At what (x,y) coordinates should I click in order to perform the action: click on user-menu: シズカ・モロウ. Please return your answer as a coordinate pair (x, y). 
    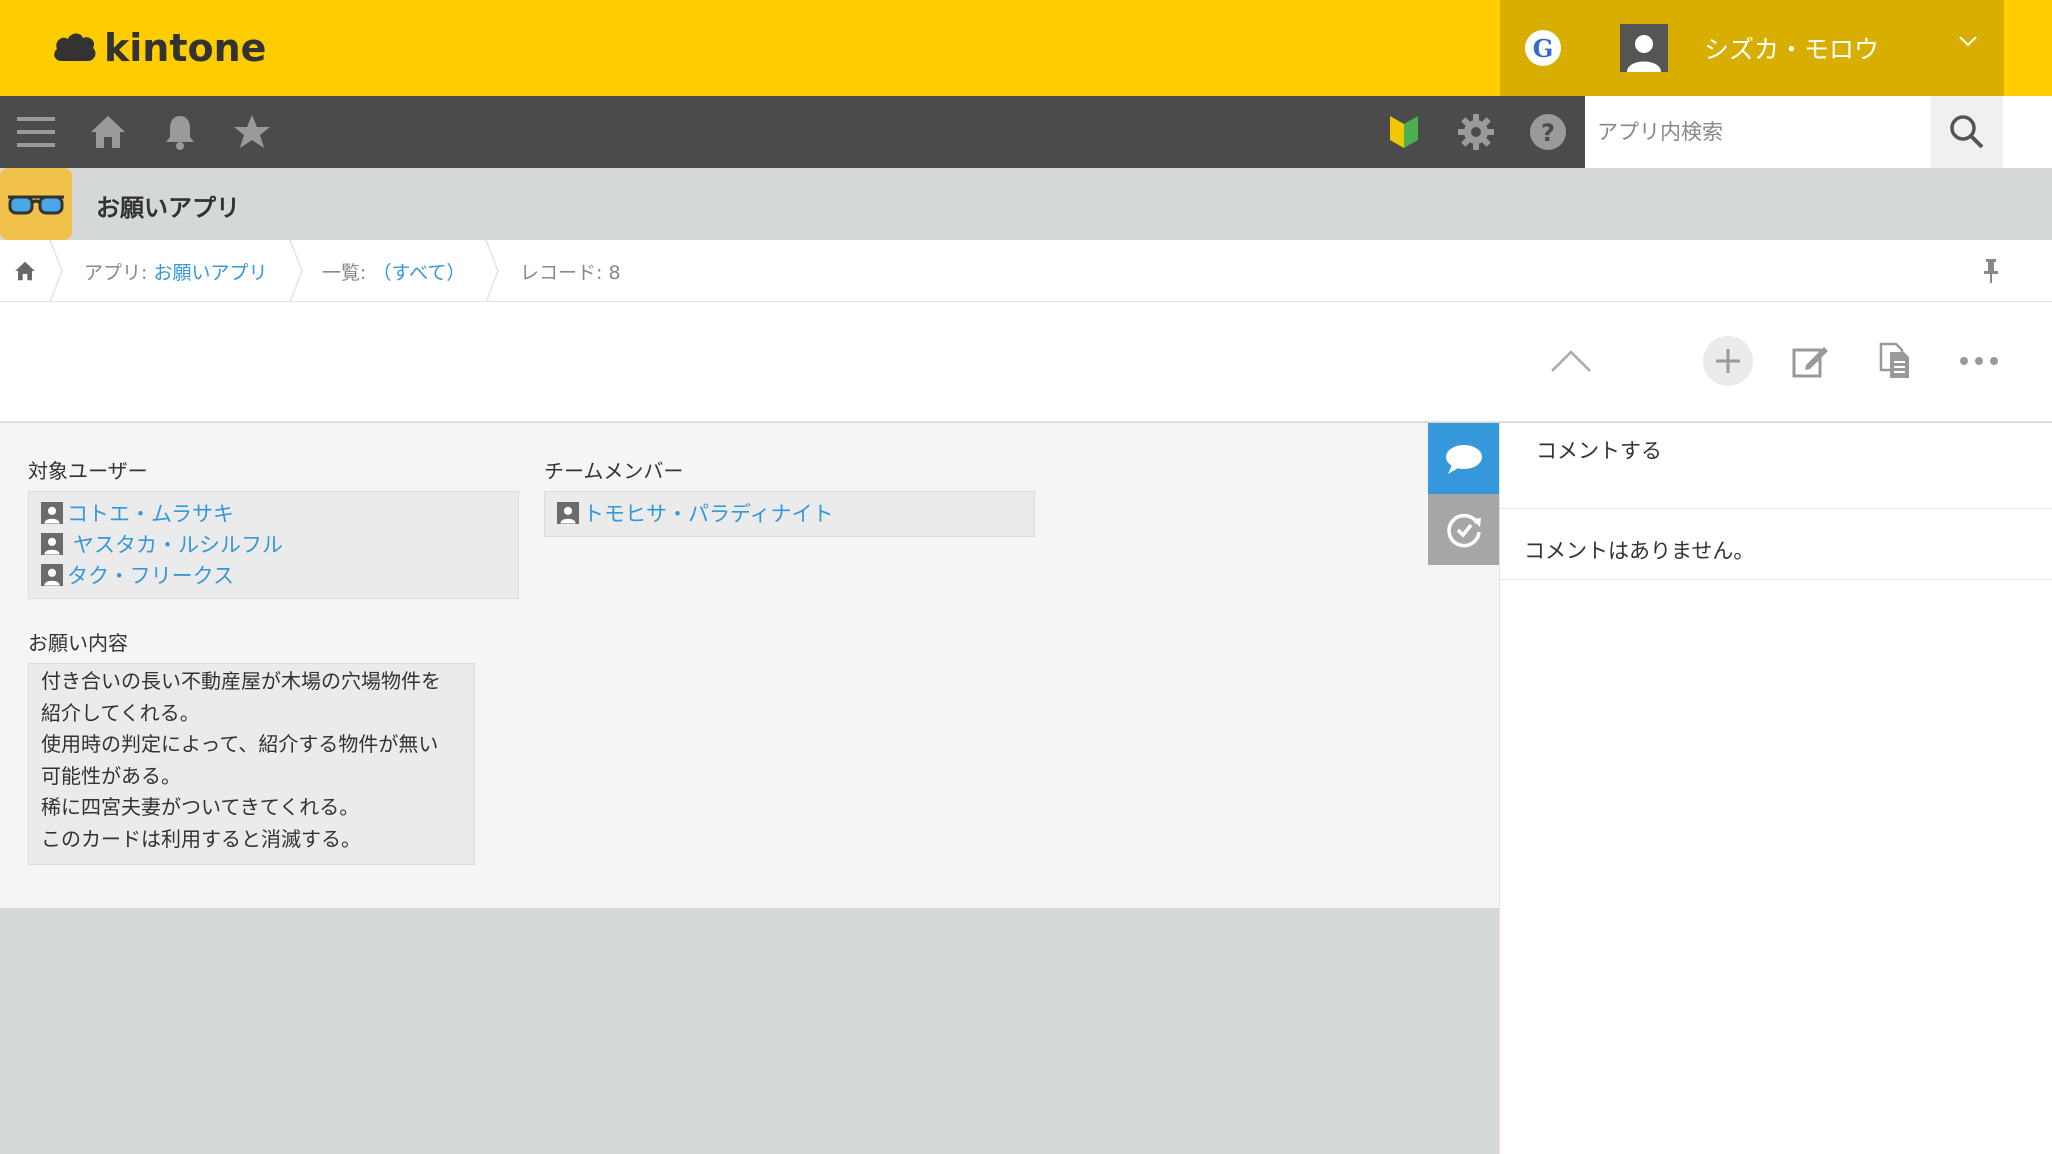
    Looking at the image, I should click on (1795, 48).